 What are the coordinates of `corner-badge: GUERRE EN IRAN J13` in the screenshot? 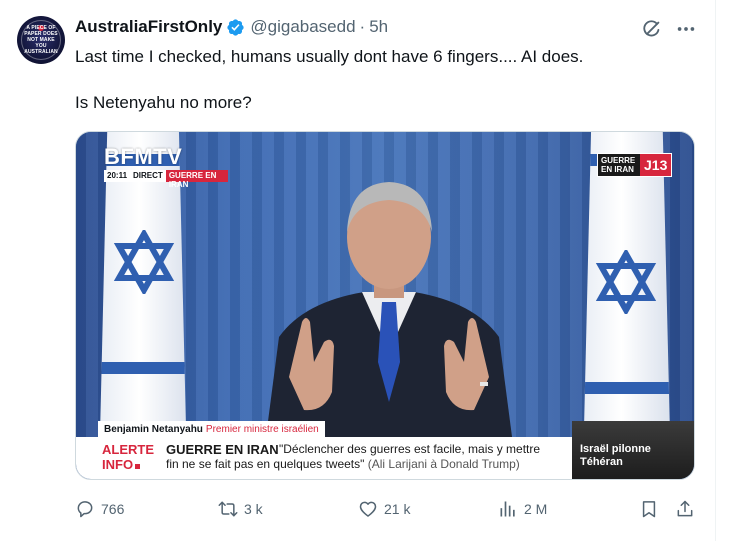 It's located at (635, 165).